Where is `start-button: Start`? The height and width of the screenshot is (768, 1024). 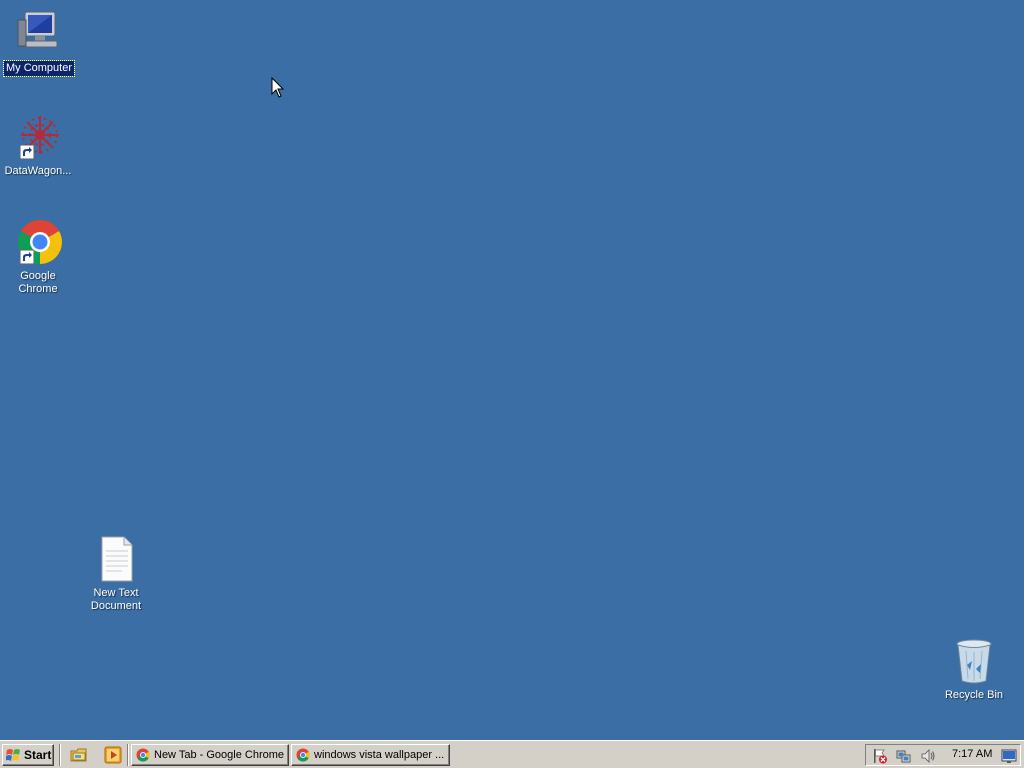
start-button: Start is located at coordinates (28, 755).